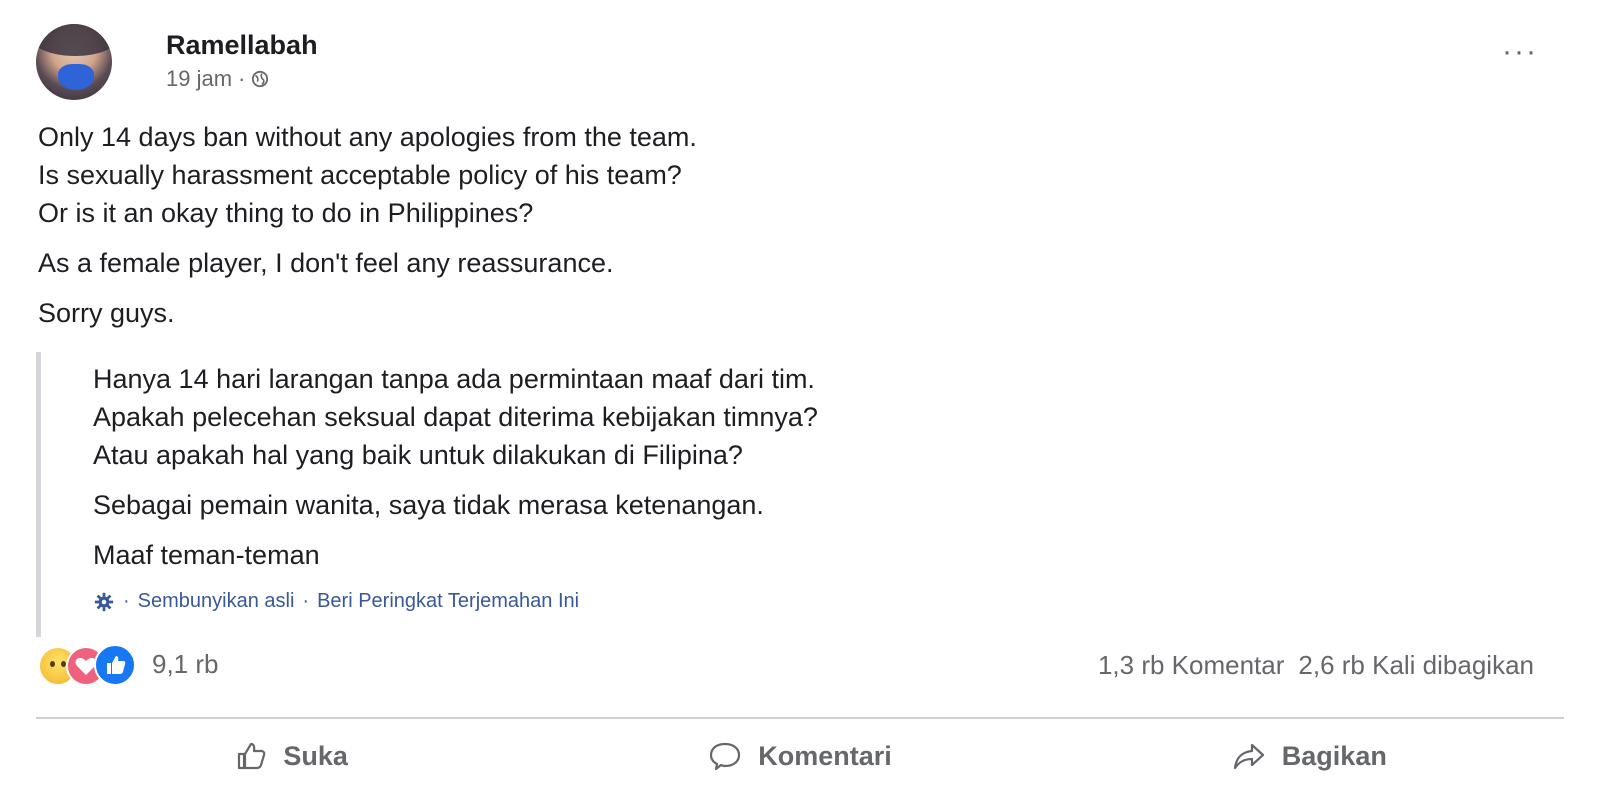  Describe the element at coordinates (1416, 665) in the screenshot. I see `share-count: 2,6 rb Kali dibagikan` at that location.